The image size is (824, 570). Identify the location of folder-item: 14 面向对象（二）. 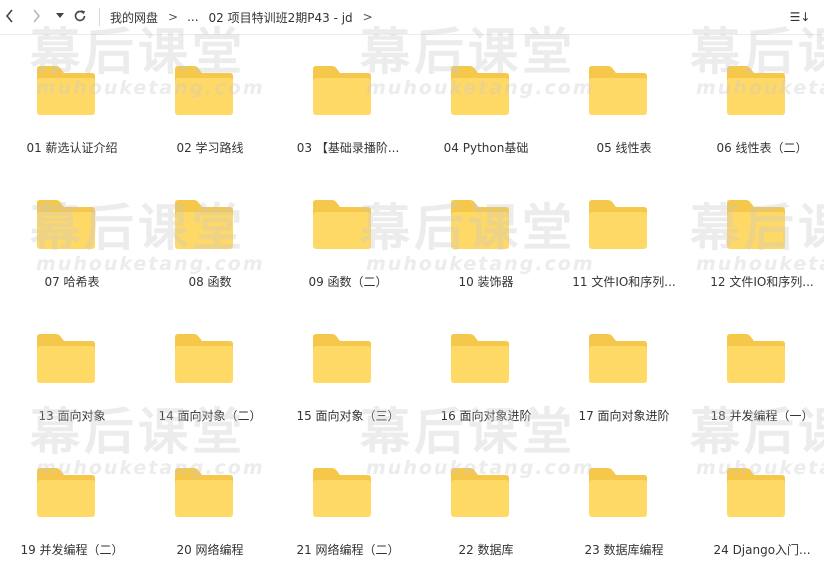
(208, 363).